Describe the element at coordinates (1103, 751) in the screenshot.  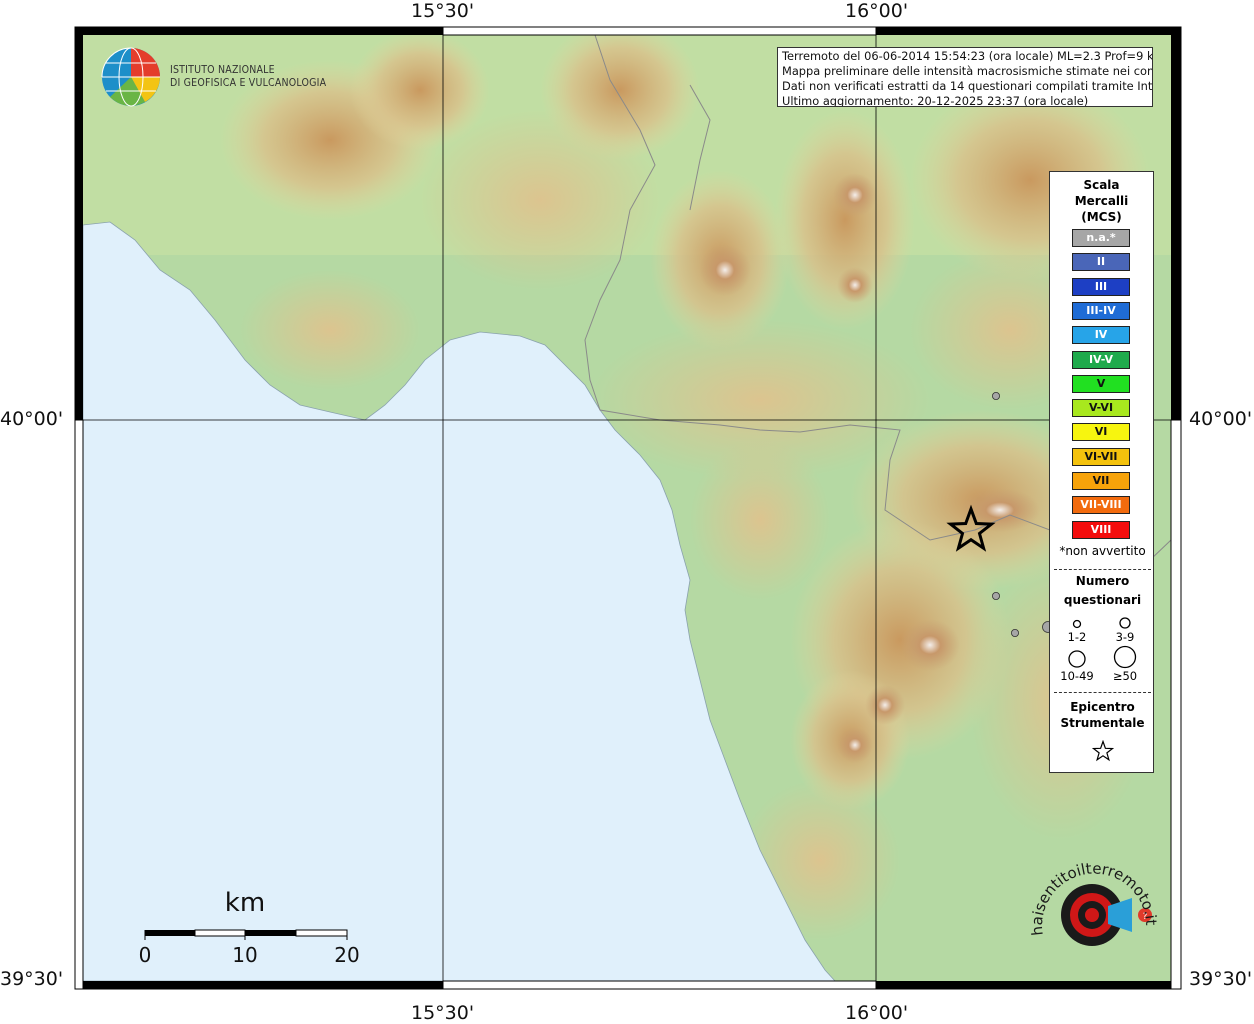
I see `epicenter-legend-icon` at that location.